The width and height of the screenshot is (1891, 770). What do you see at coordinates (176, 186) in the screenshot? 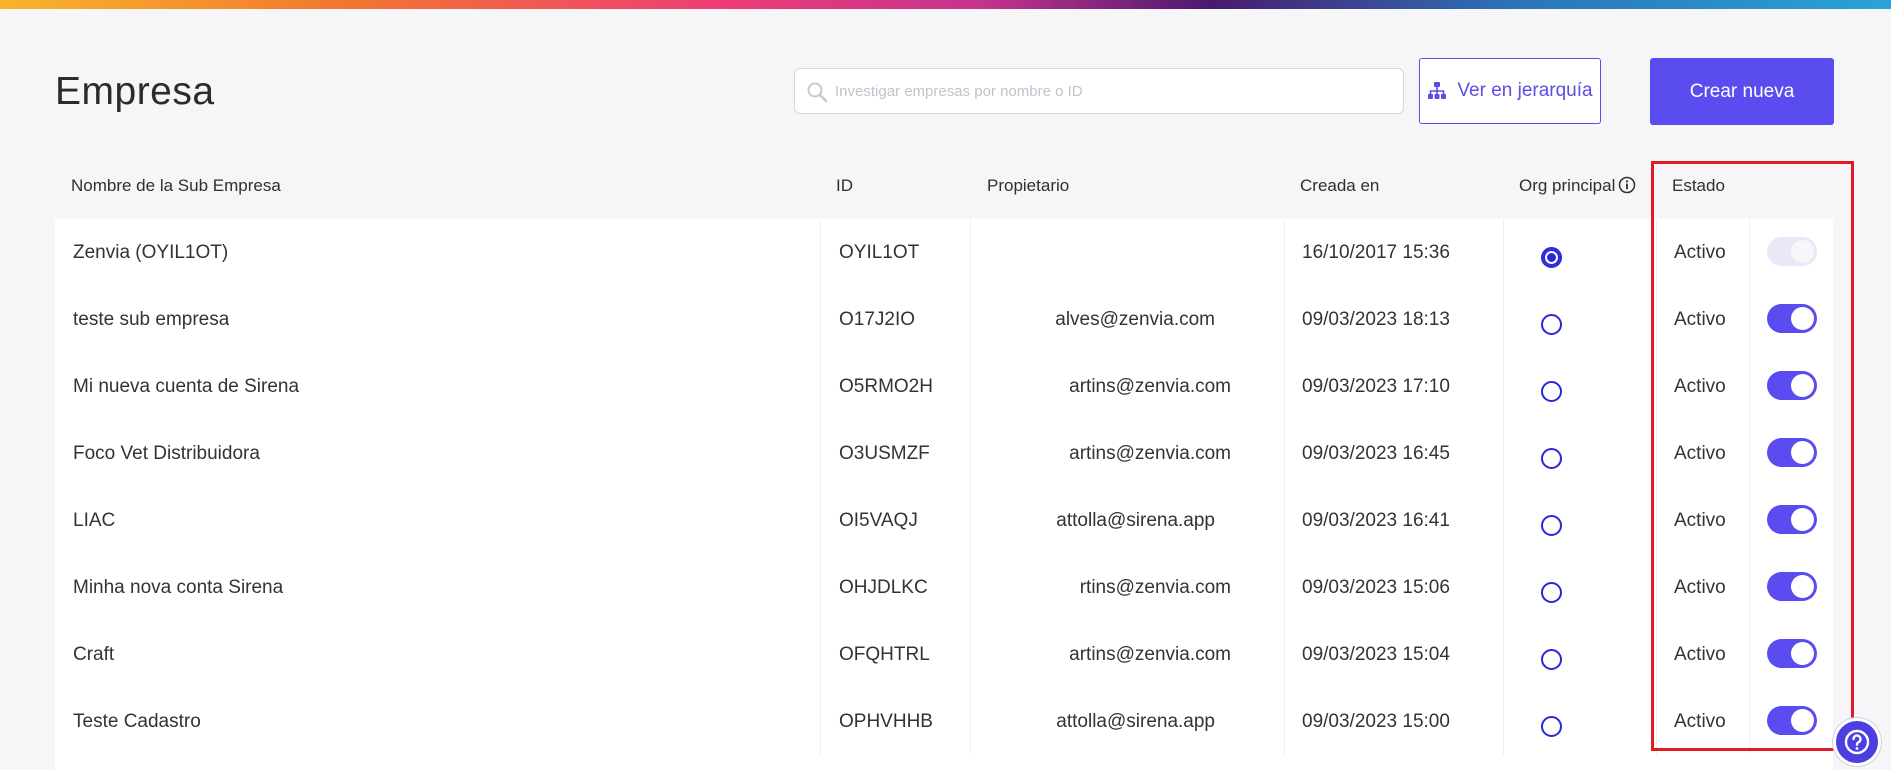
I see `column-header-name: Nombre de la Sub Empresa` at bounding box center [176, 186].